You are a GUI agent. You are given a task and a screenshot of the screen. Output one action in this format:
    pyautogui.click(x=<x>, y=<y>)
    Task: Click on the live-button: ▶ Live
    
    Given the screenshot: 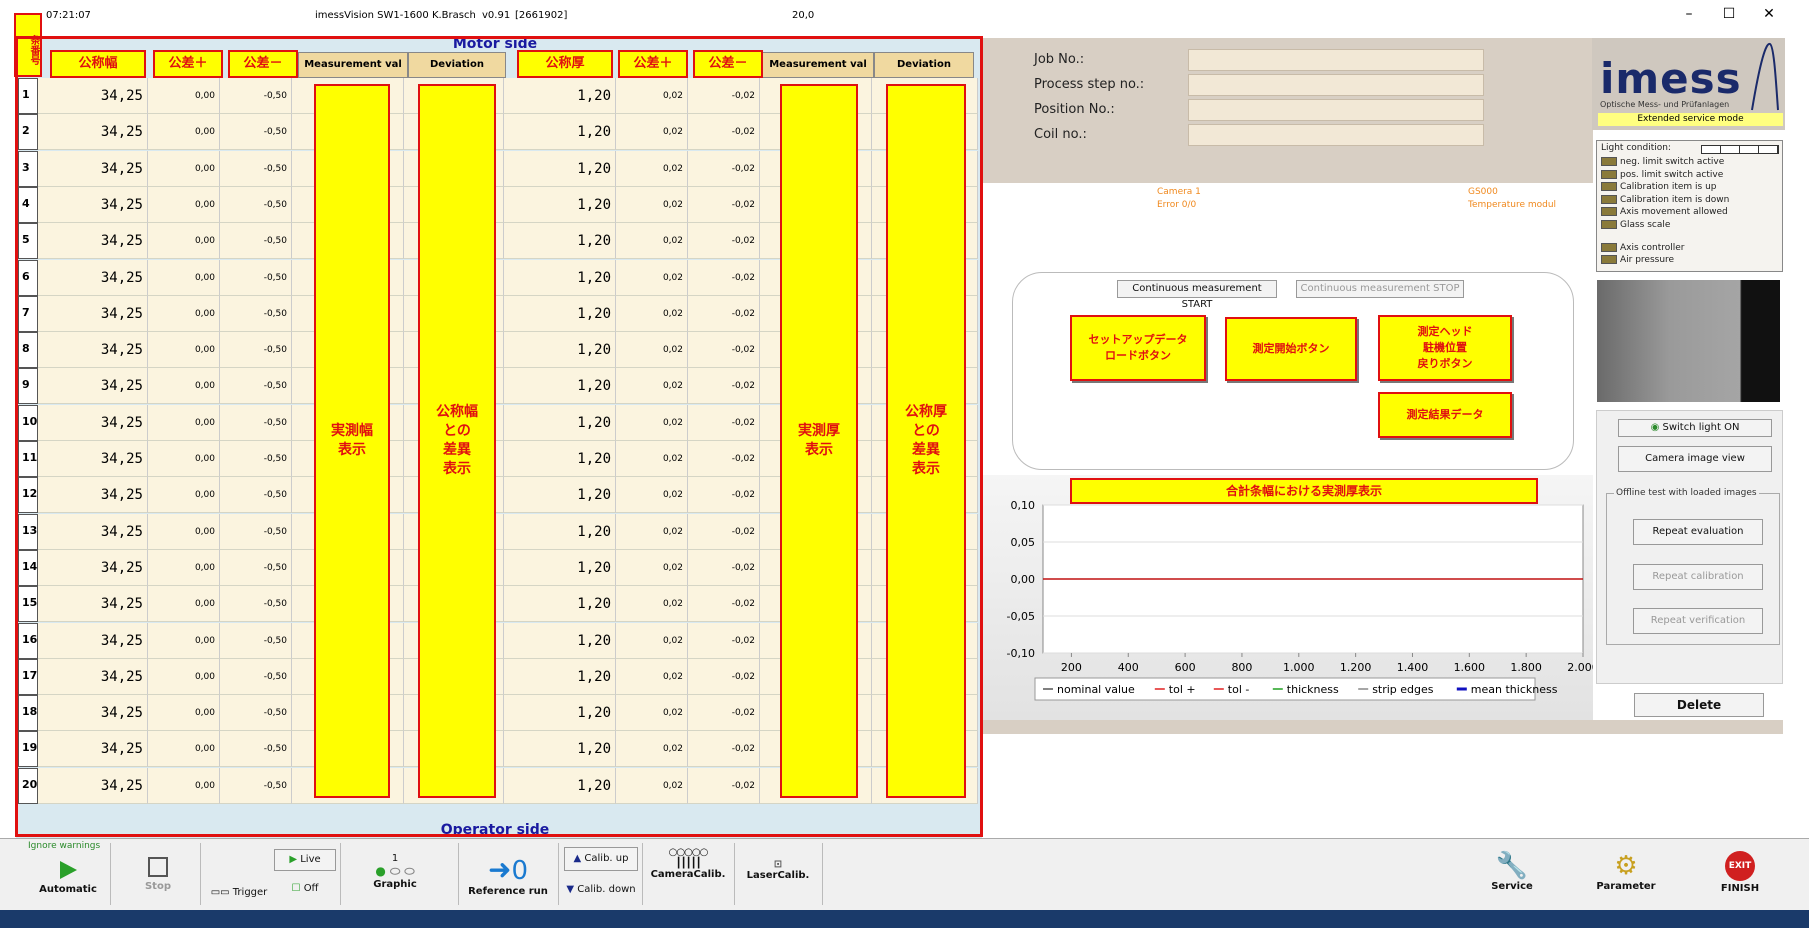 What is the action you would take?
    pyautogui.click(x=305, y=860)
    